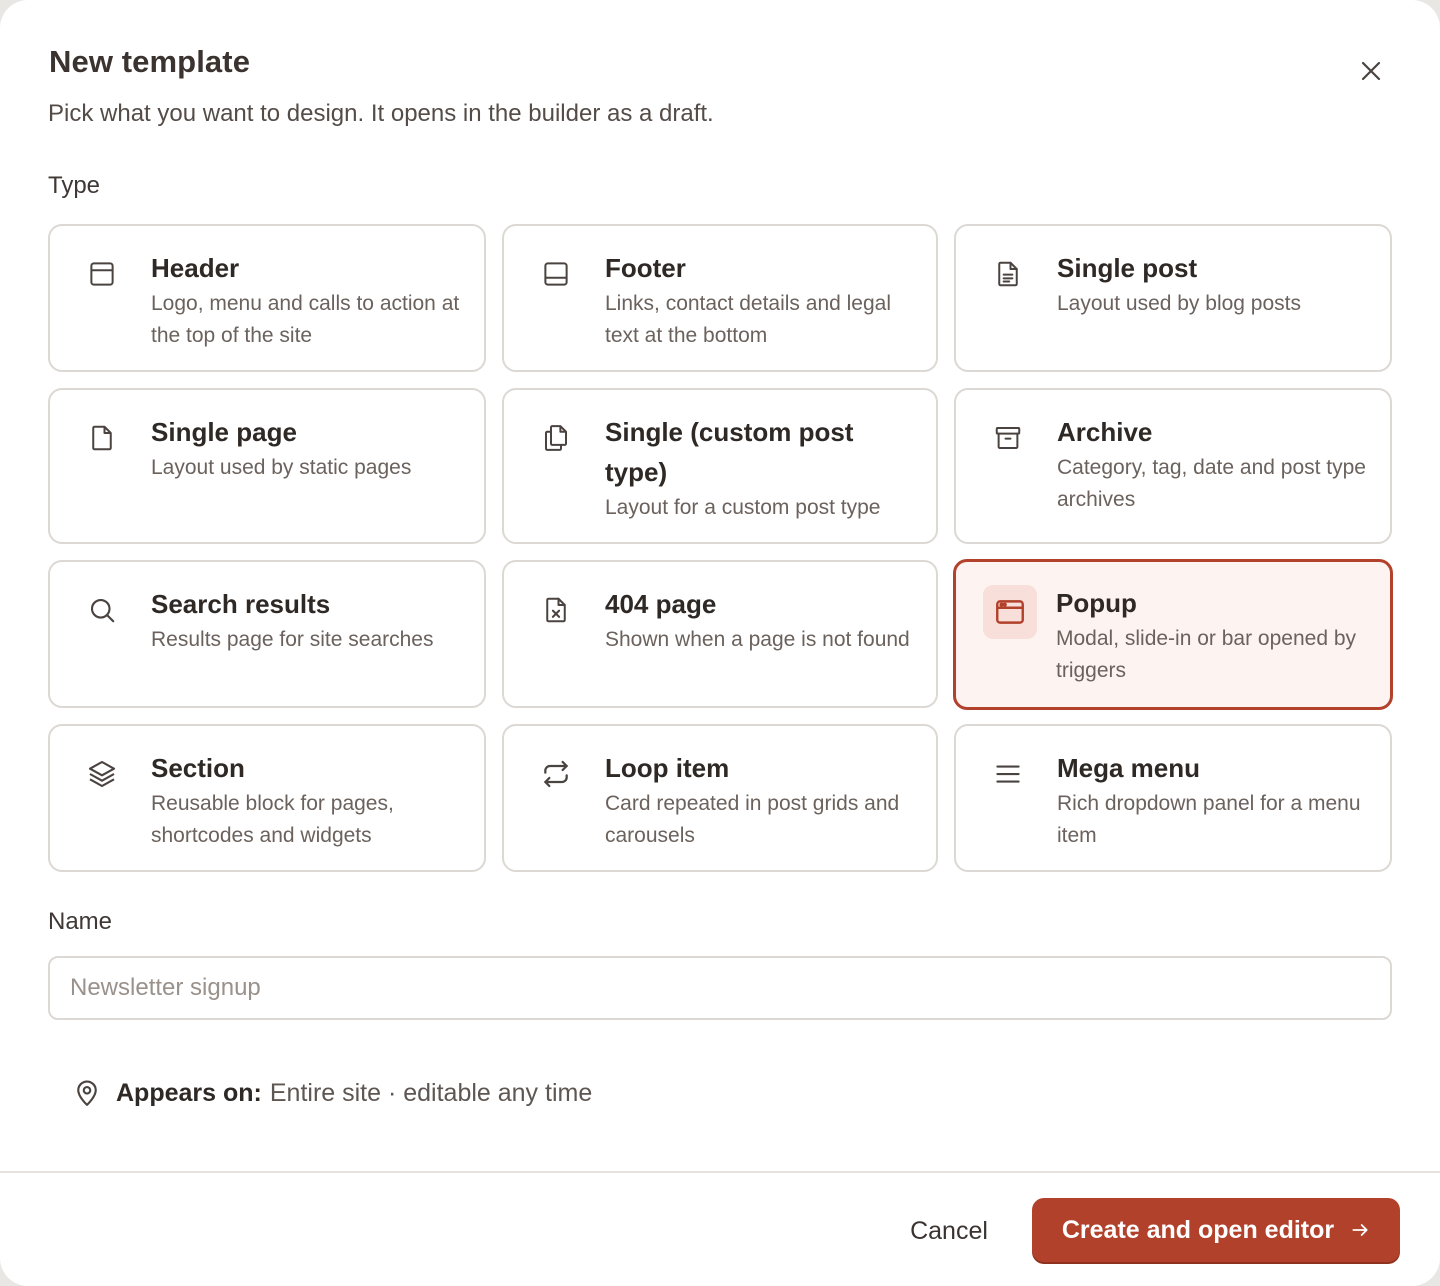  I want to click on type-card-single-post: Single post Layout used by blog posts, so click(1173, 298).